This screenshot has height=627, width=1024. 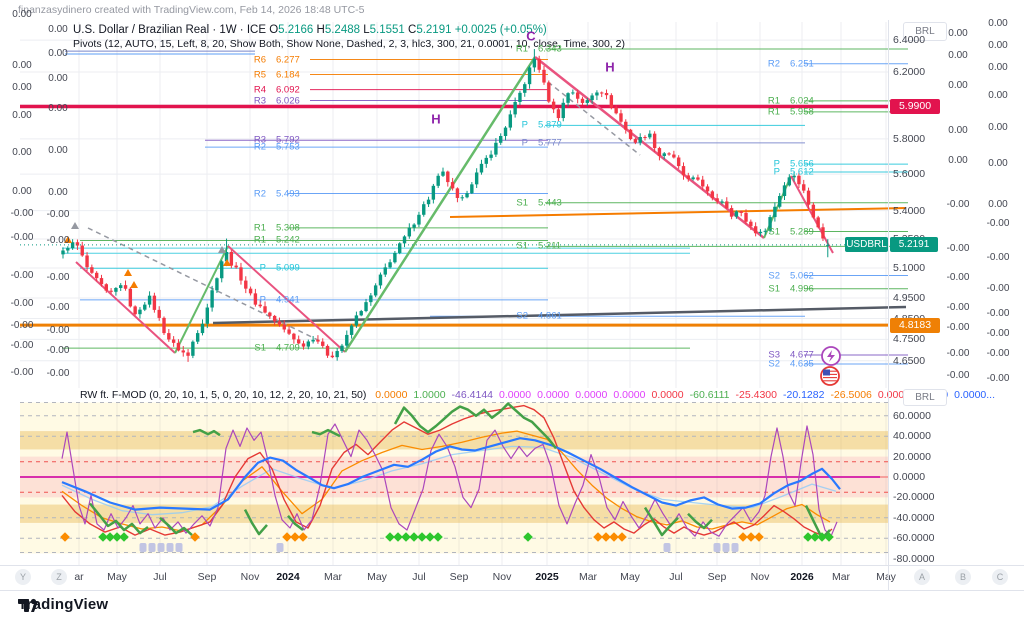 I want to click on pivot-value: 5.211, so click(x=550, y=246).